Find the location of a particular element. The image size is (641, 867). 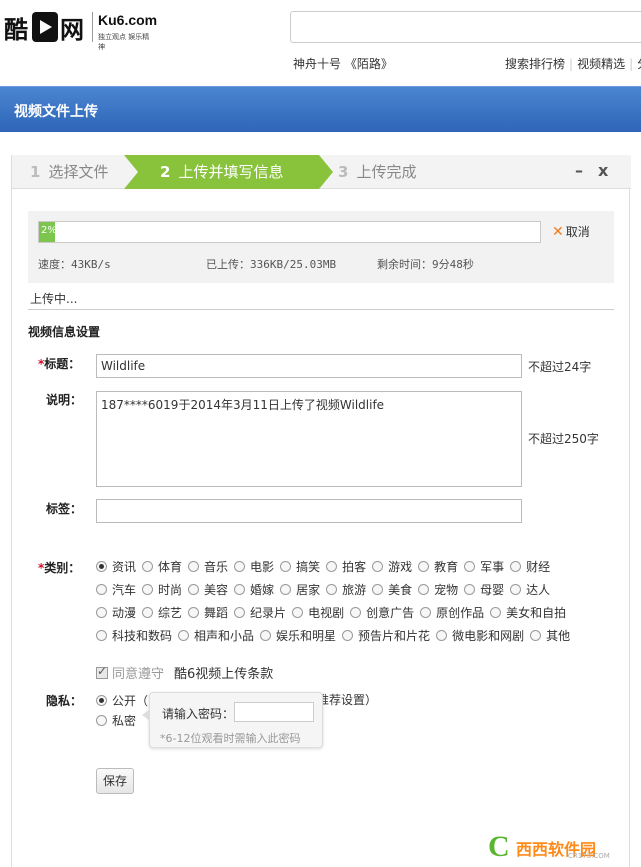

category-option: 宠物 is located at coordinates (438, 589).